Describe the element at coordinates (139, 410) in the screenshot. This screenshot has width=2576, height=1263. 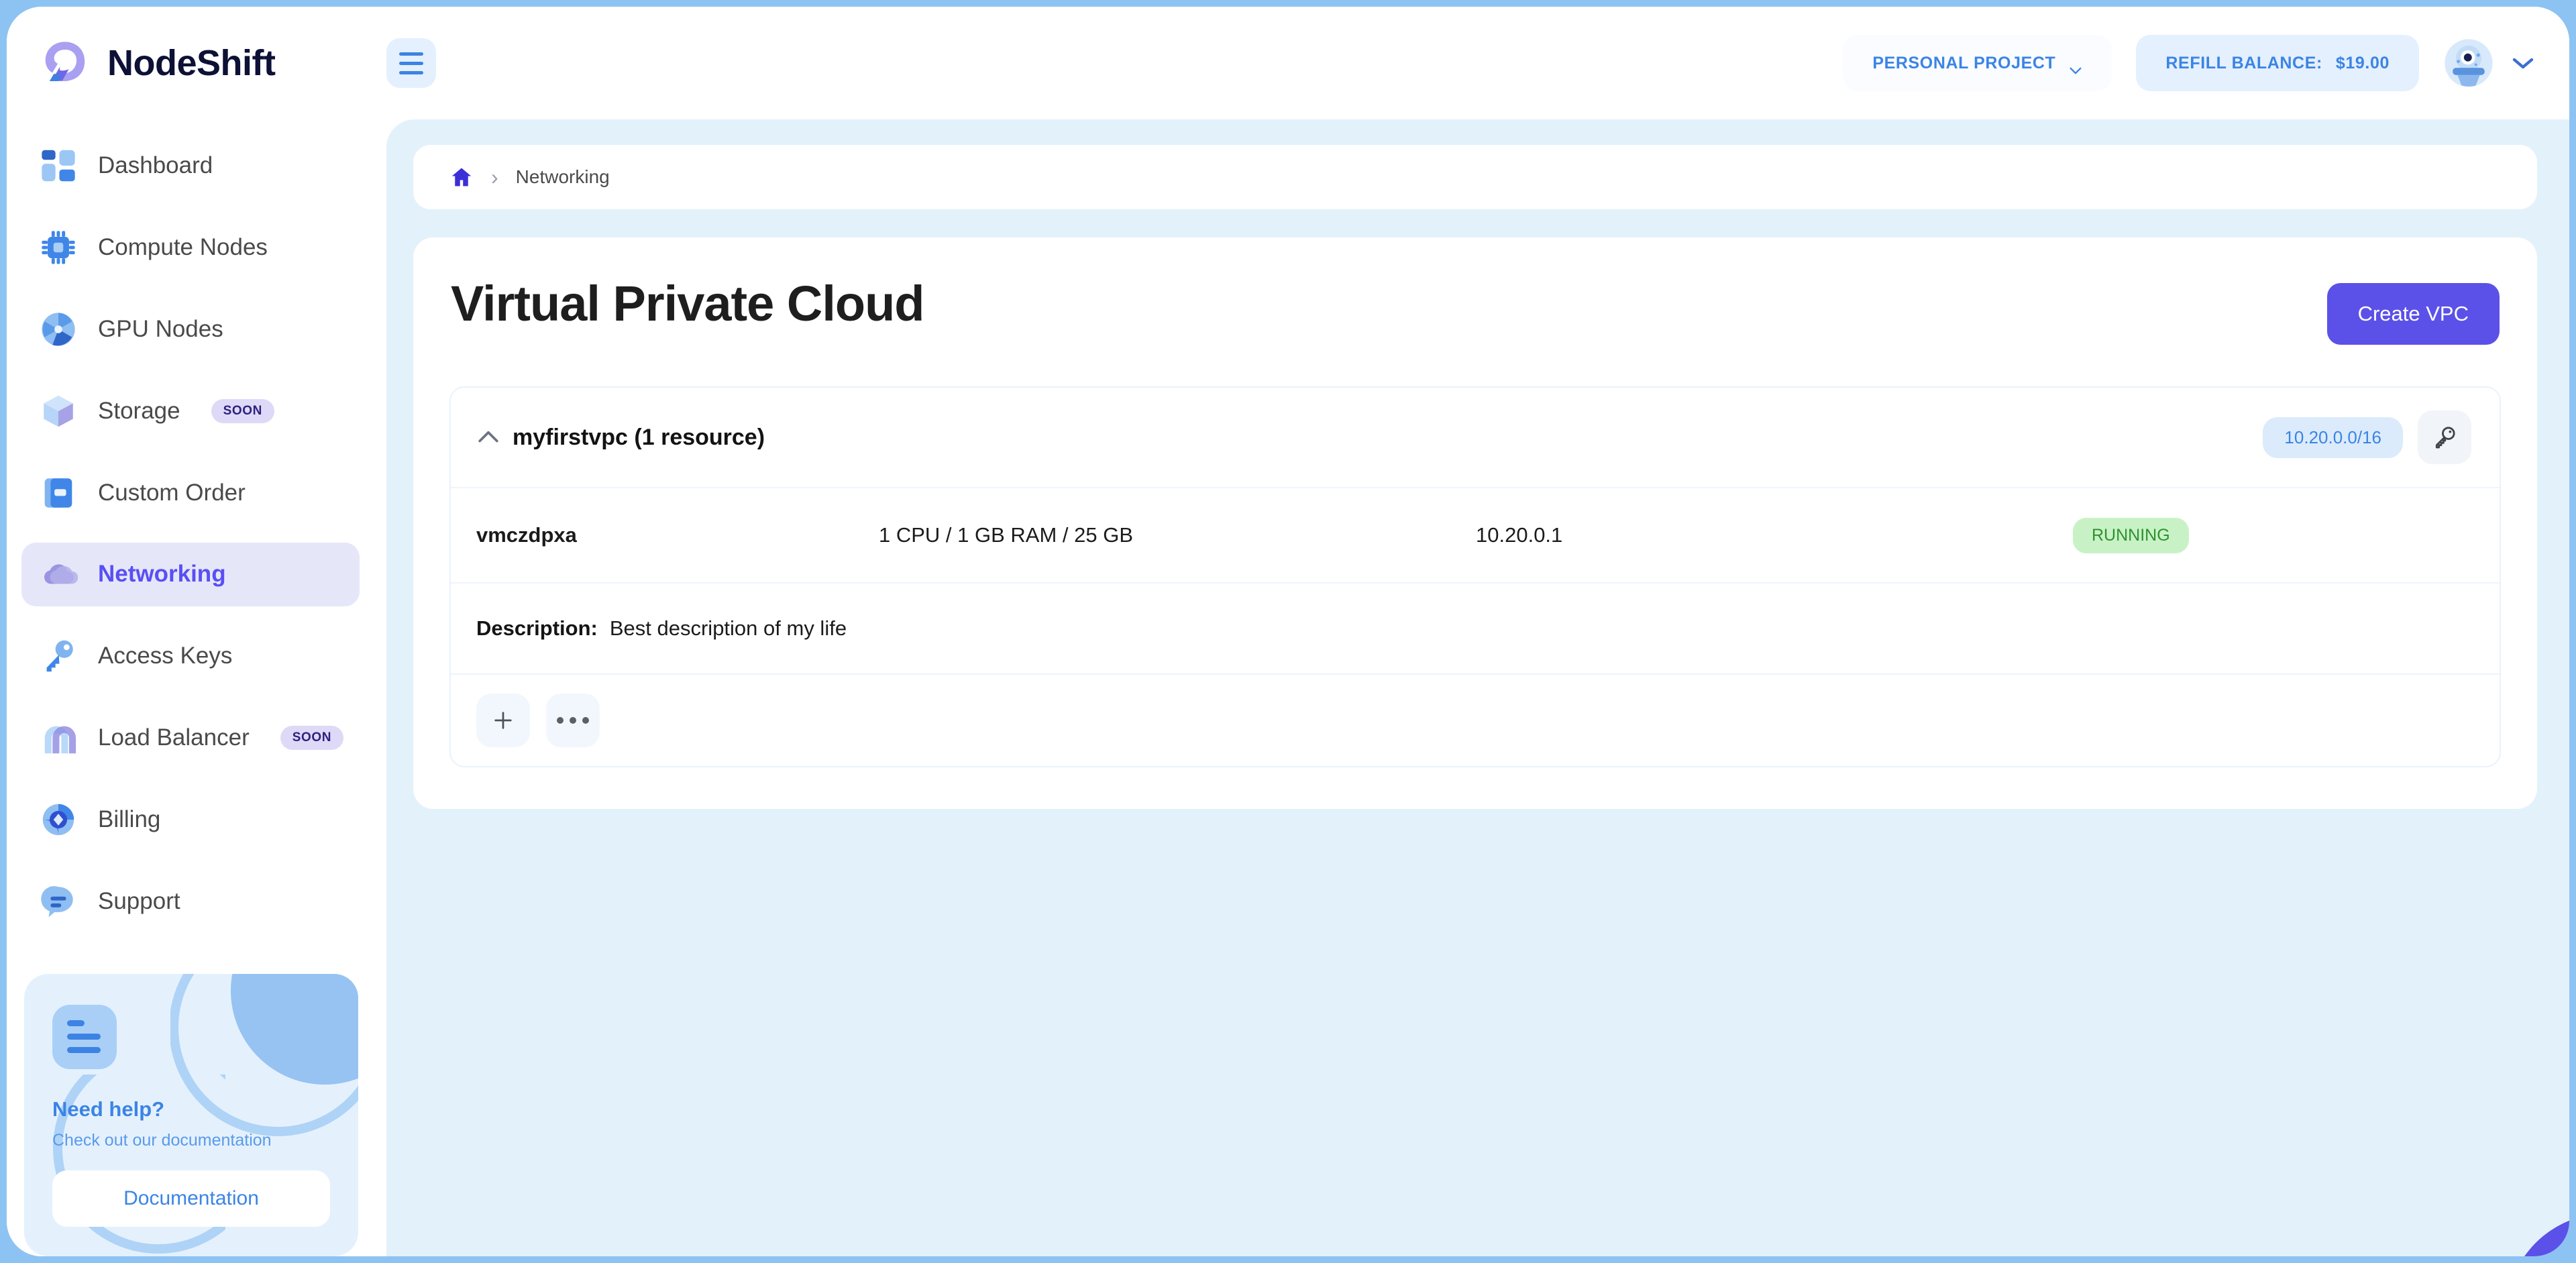
I see `sidebar-item-label: Storage` at that location.